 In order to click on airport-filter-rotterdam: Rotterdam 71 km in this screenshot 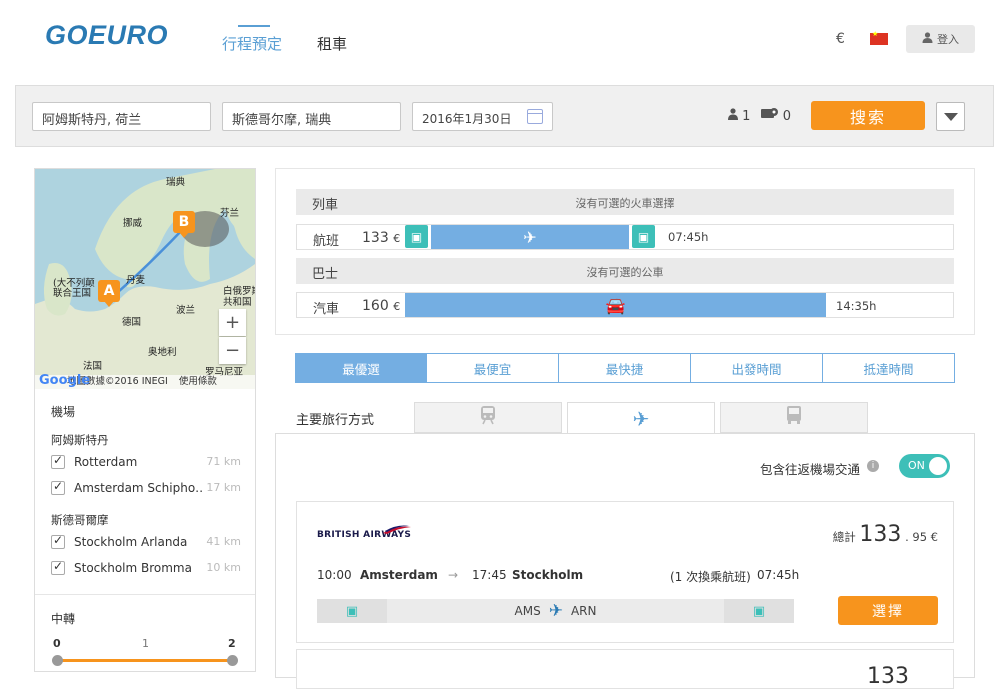, I will do `click(146, 462)`.